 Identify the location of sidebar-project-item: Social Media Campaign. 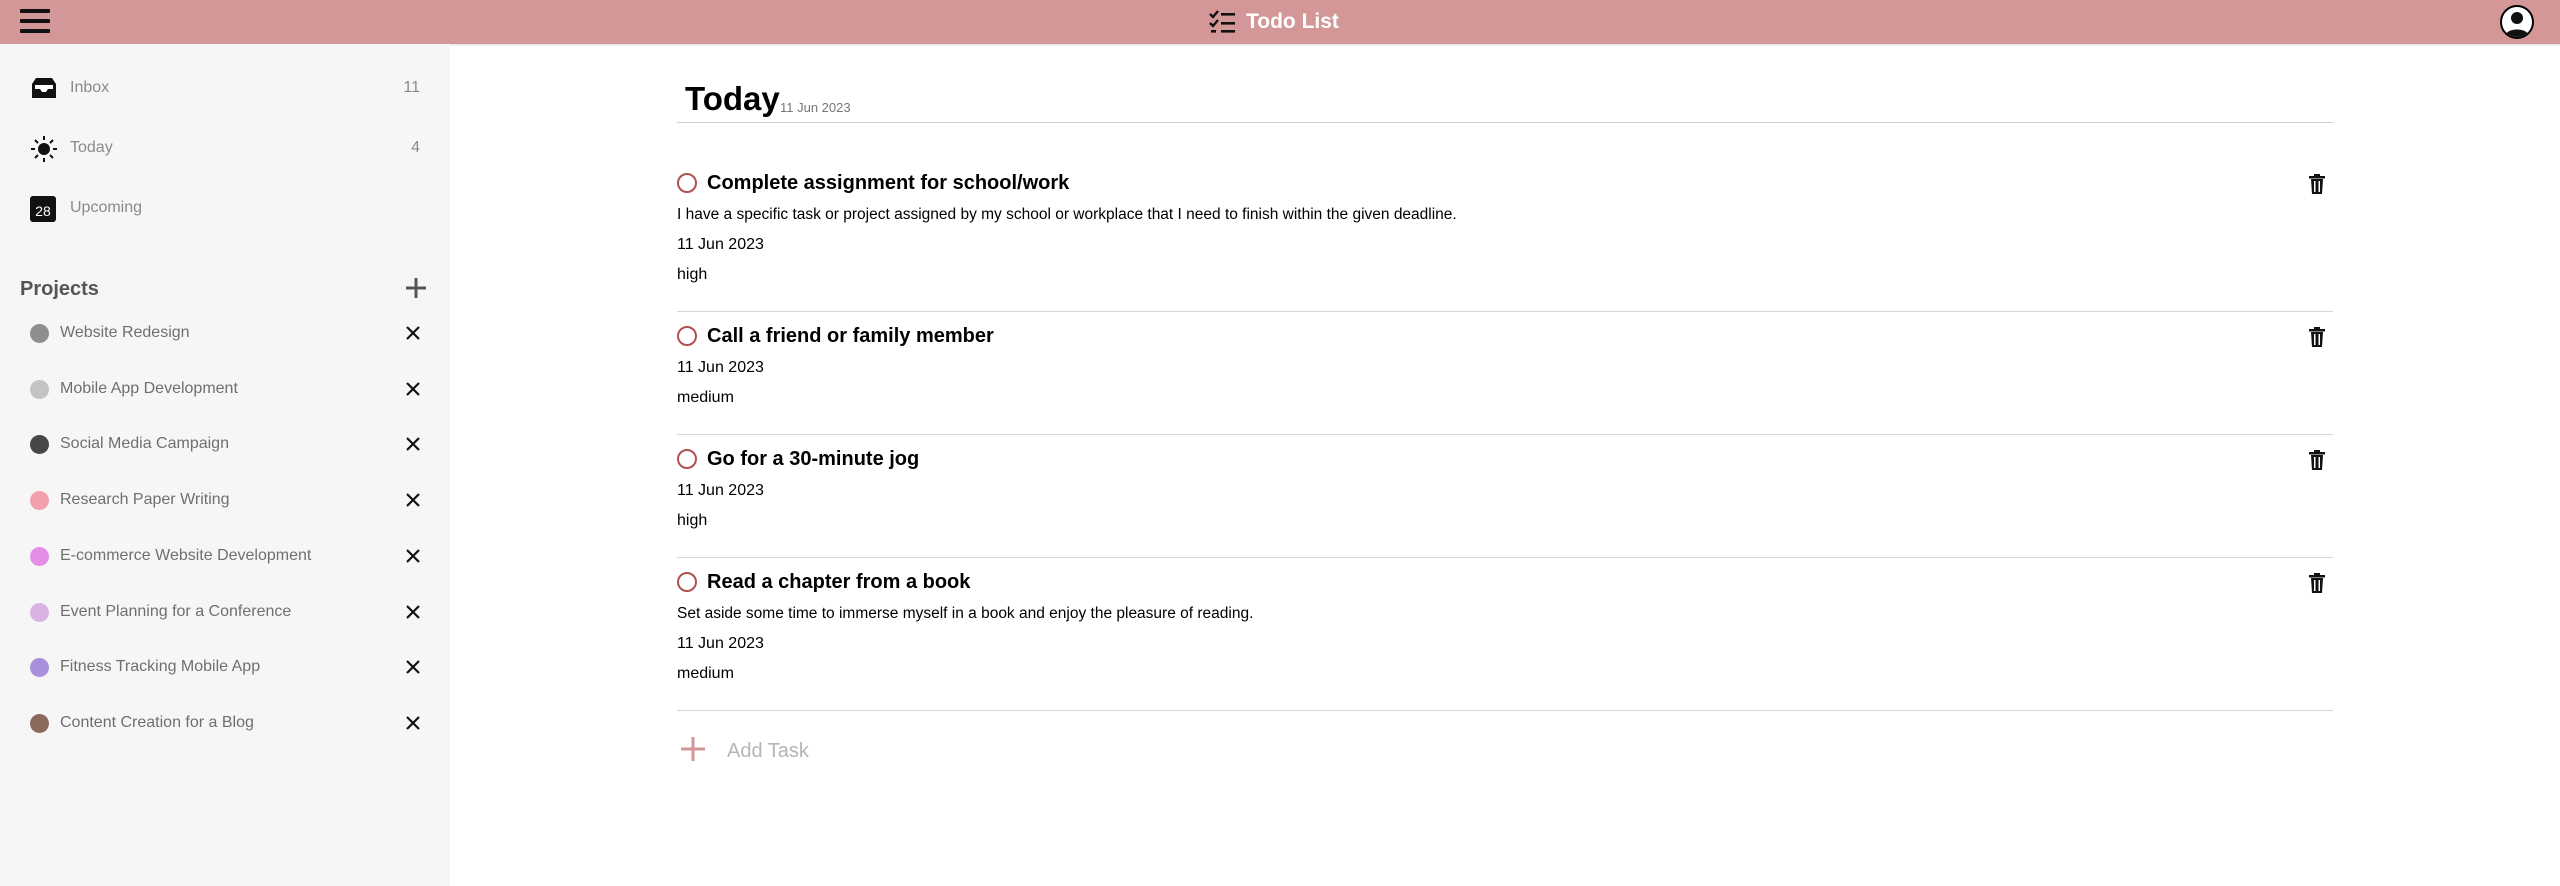
(225, 443).